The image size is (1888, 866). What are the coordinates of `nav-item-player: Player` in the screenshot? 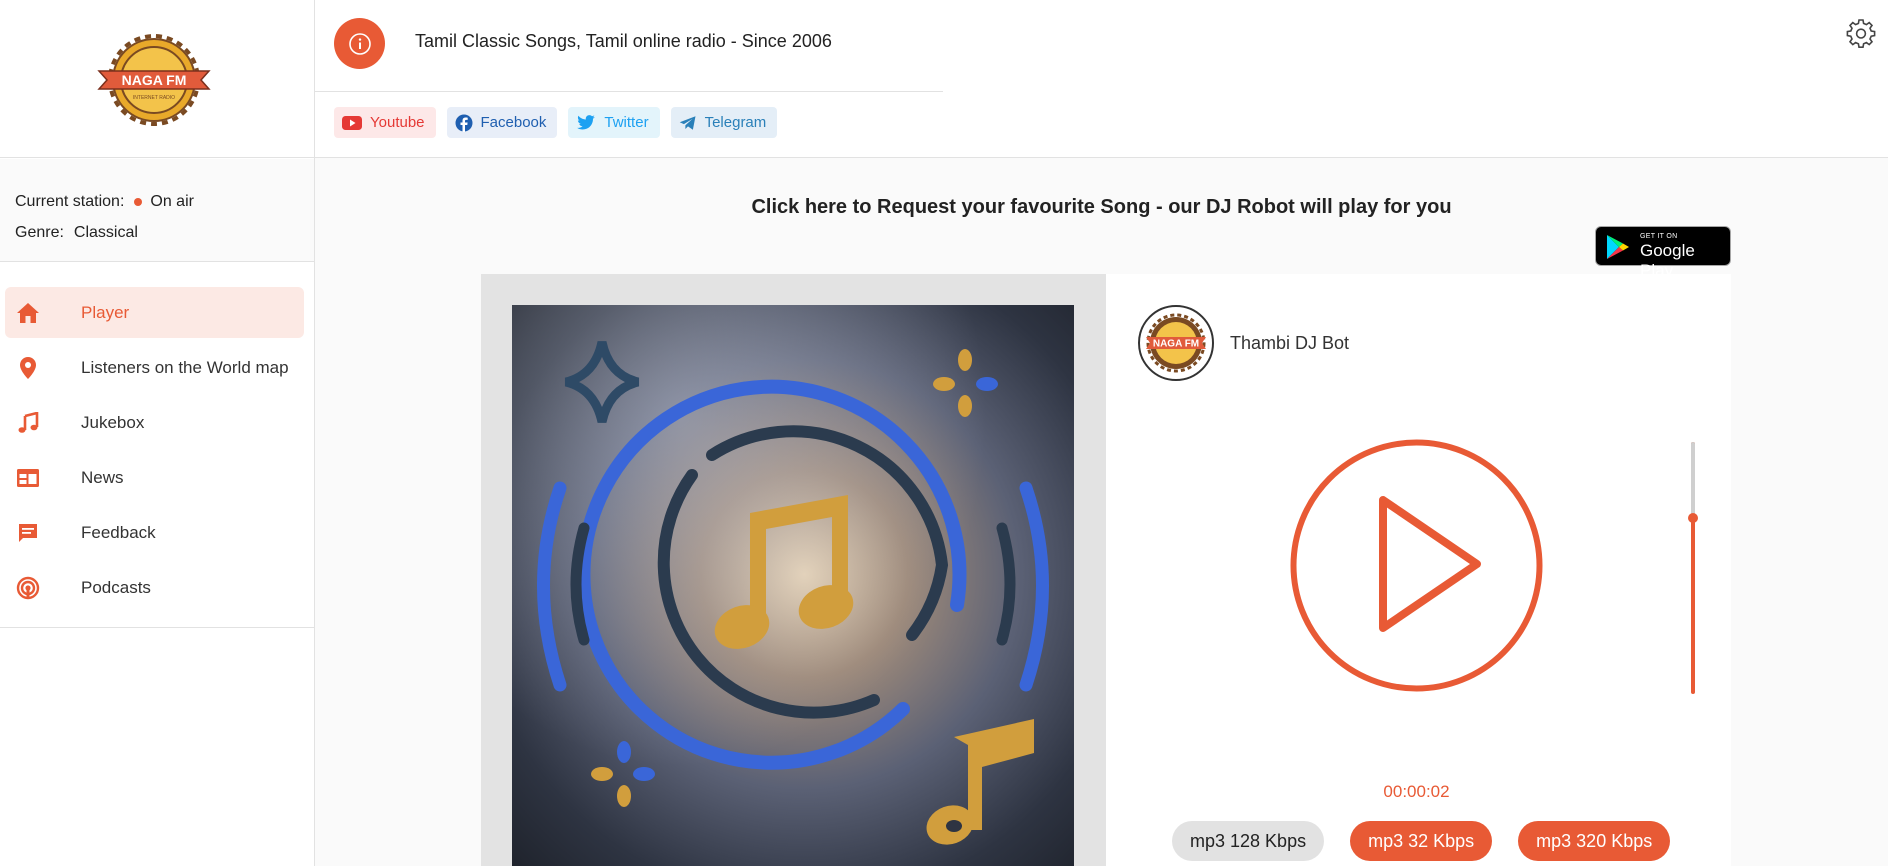 It's located at (154, 312).